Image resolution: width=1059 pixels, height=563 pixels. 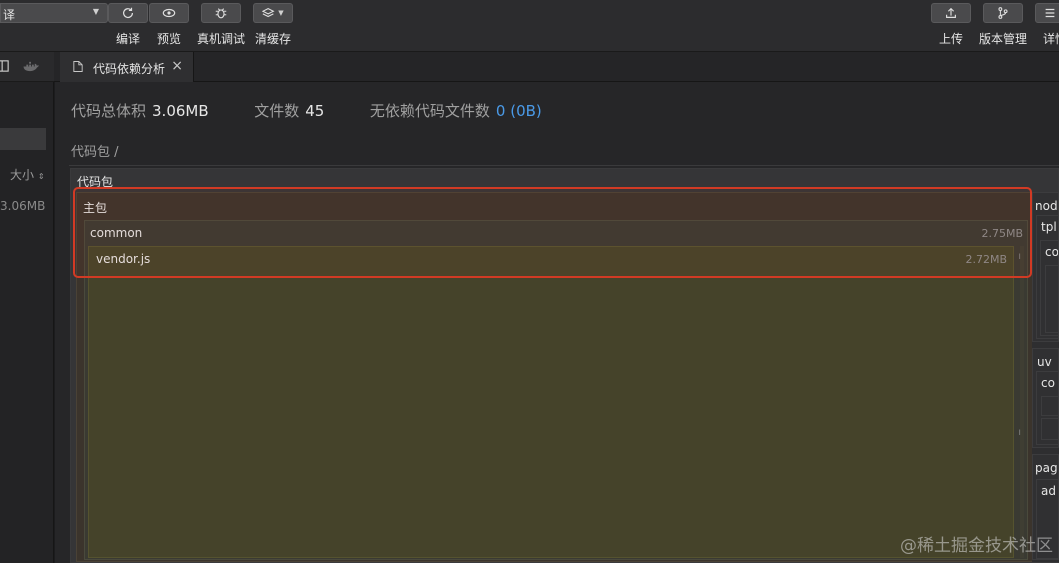 What do you see at coordinates (1046, 468) in the screenshot?
I see `block-label: pag` at bounding box center [1046, 468].